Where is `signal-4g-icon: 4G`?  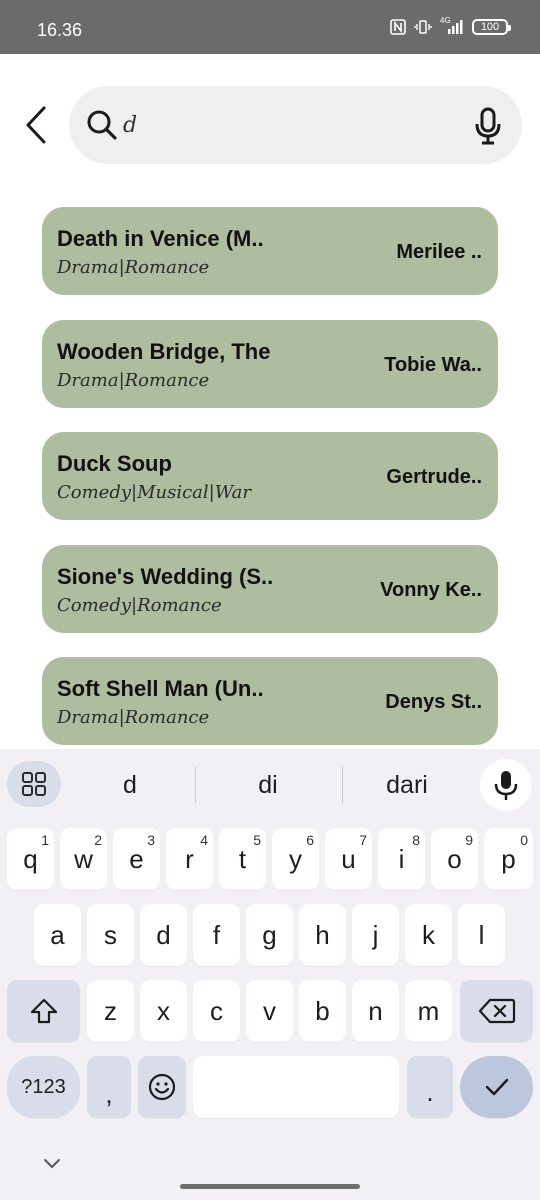 signal-4g-icon: 4G is located at coordinates (452, 25).